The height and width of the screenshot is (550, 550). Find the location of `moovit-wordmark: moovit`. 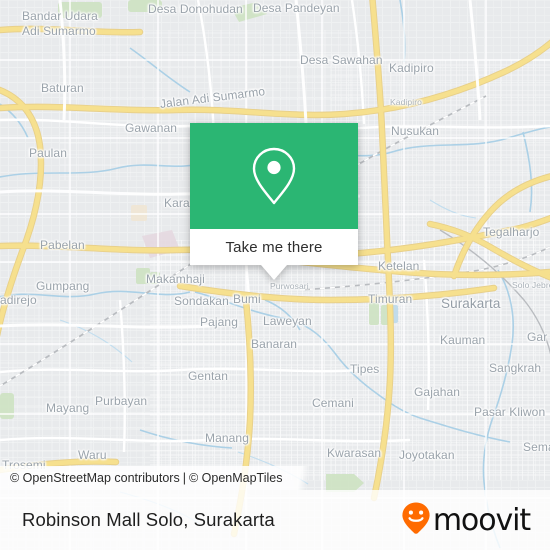

moovit-wordmark: moovit is located at coordinates (481, 520).